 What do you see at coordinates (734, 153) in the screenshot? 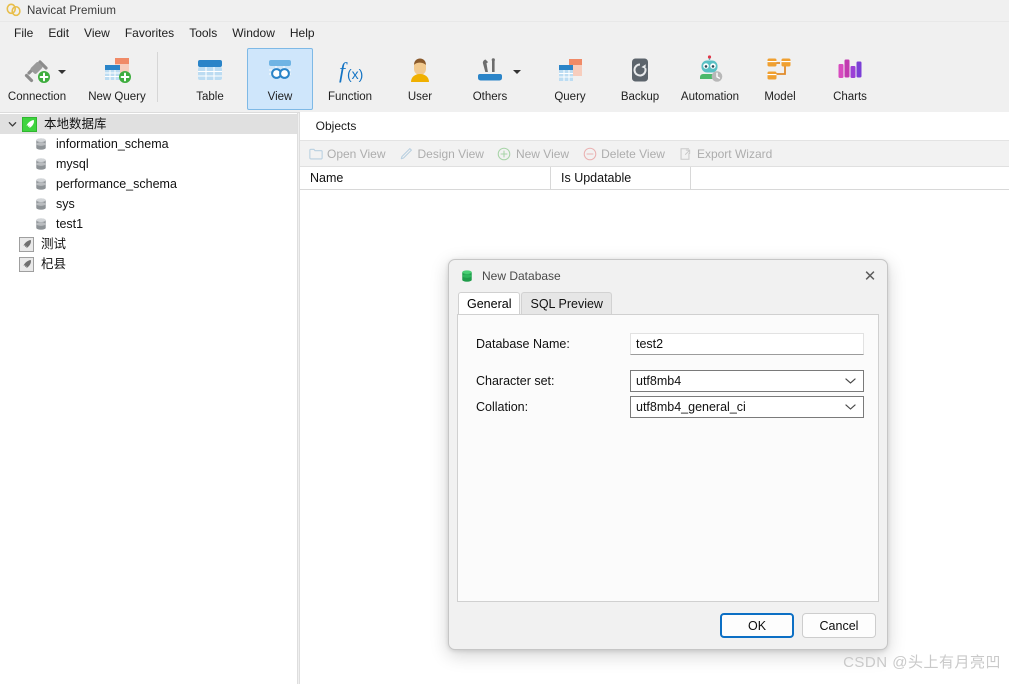
I see `action-label: Export Wizard` at bounding box center [734, 153].